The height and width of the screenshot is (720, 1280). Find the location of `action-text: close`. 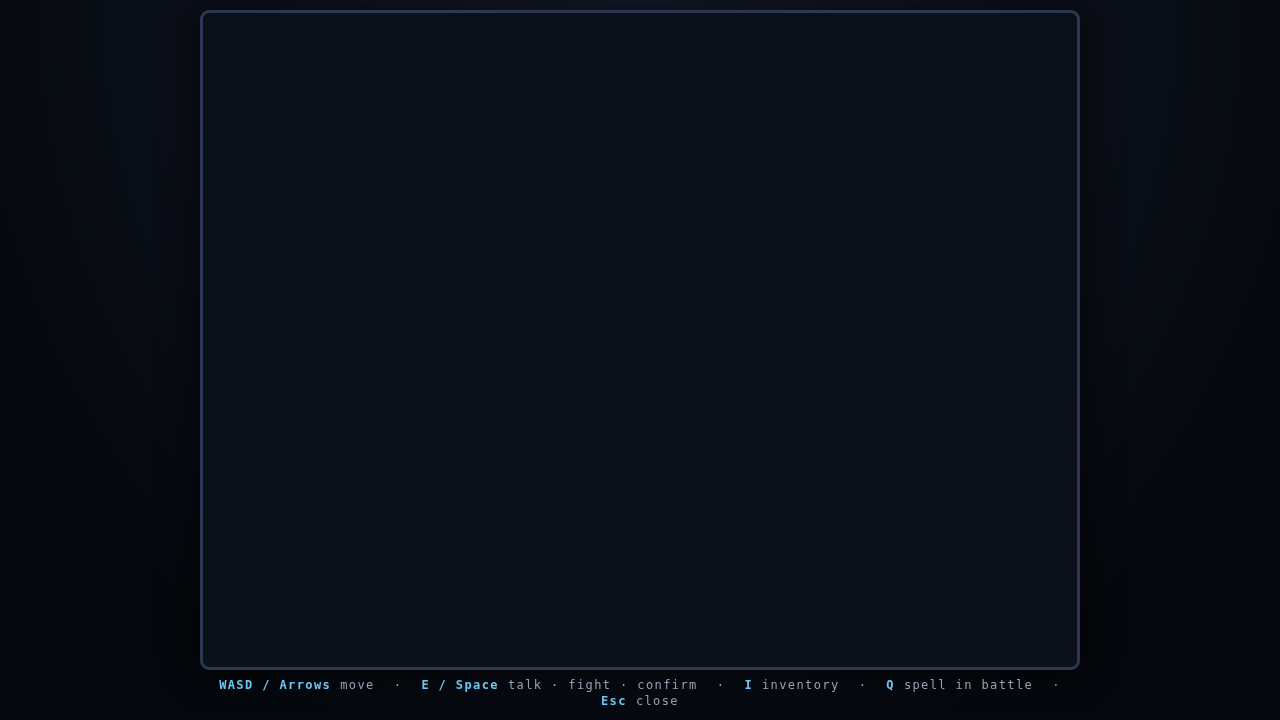

action-text: close is located at coordinates (657, 701).